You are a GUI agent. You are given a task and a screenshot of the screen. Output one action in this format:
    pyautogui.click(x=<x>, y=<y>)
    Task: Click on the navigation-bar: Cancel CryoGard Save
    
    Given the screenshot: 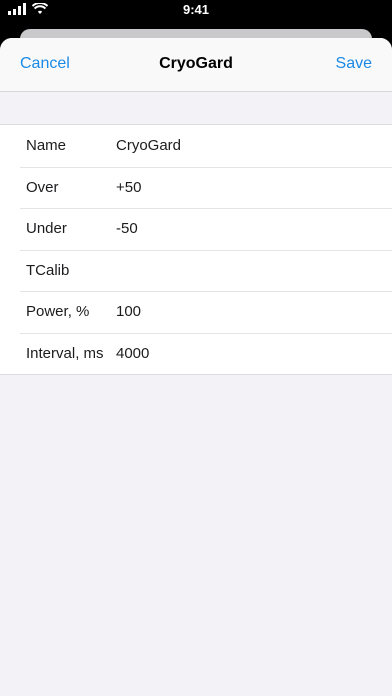 What is the action you would take?
    pyautogui.click(x=196, y=65)
    